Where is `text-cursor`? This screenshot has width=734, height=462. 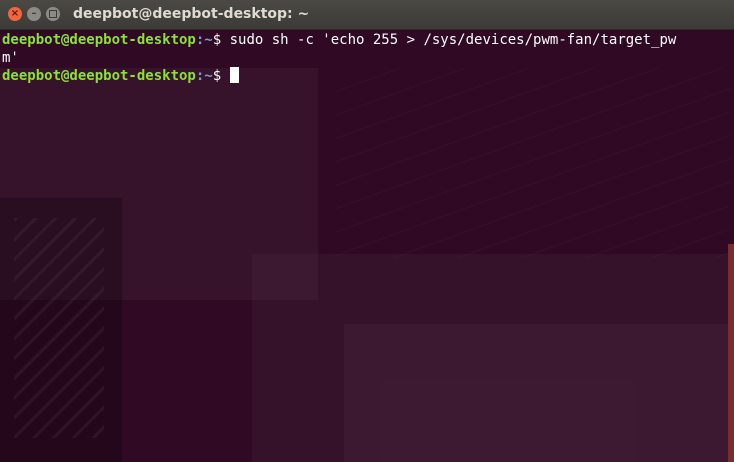 text-cursor is located at coordinates (234, 75).